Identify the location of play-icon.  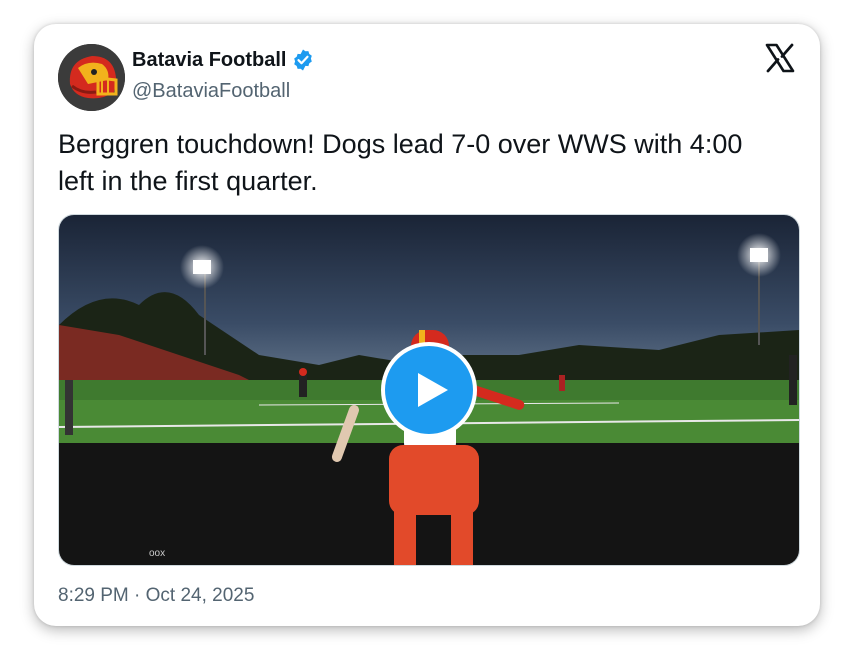
(433, 390).